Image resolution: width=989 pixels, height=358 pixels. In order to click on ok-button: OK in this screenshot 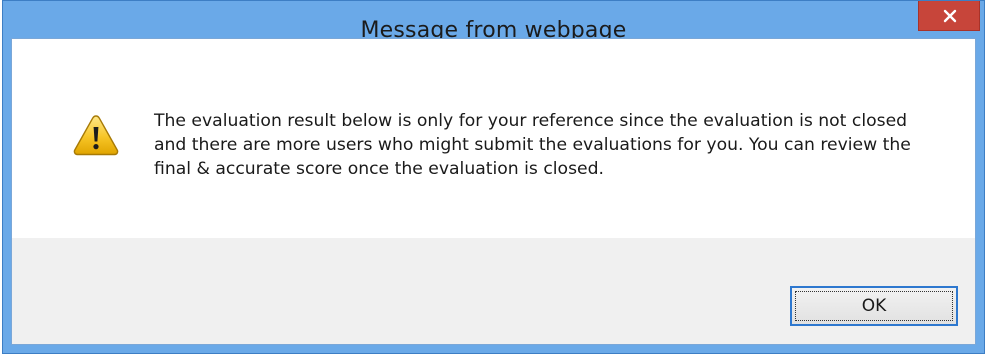, I will do `click(874, 306)`.